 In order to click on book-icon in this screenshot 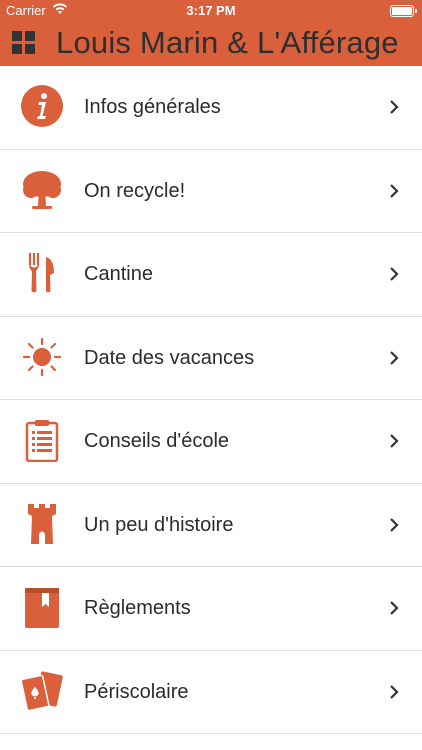, I will do `click(42, 608)`.